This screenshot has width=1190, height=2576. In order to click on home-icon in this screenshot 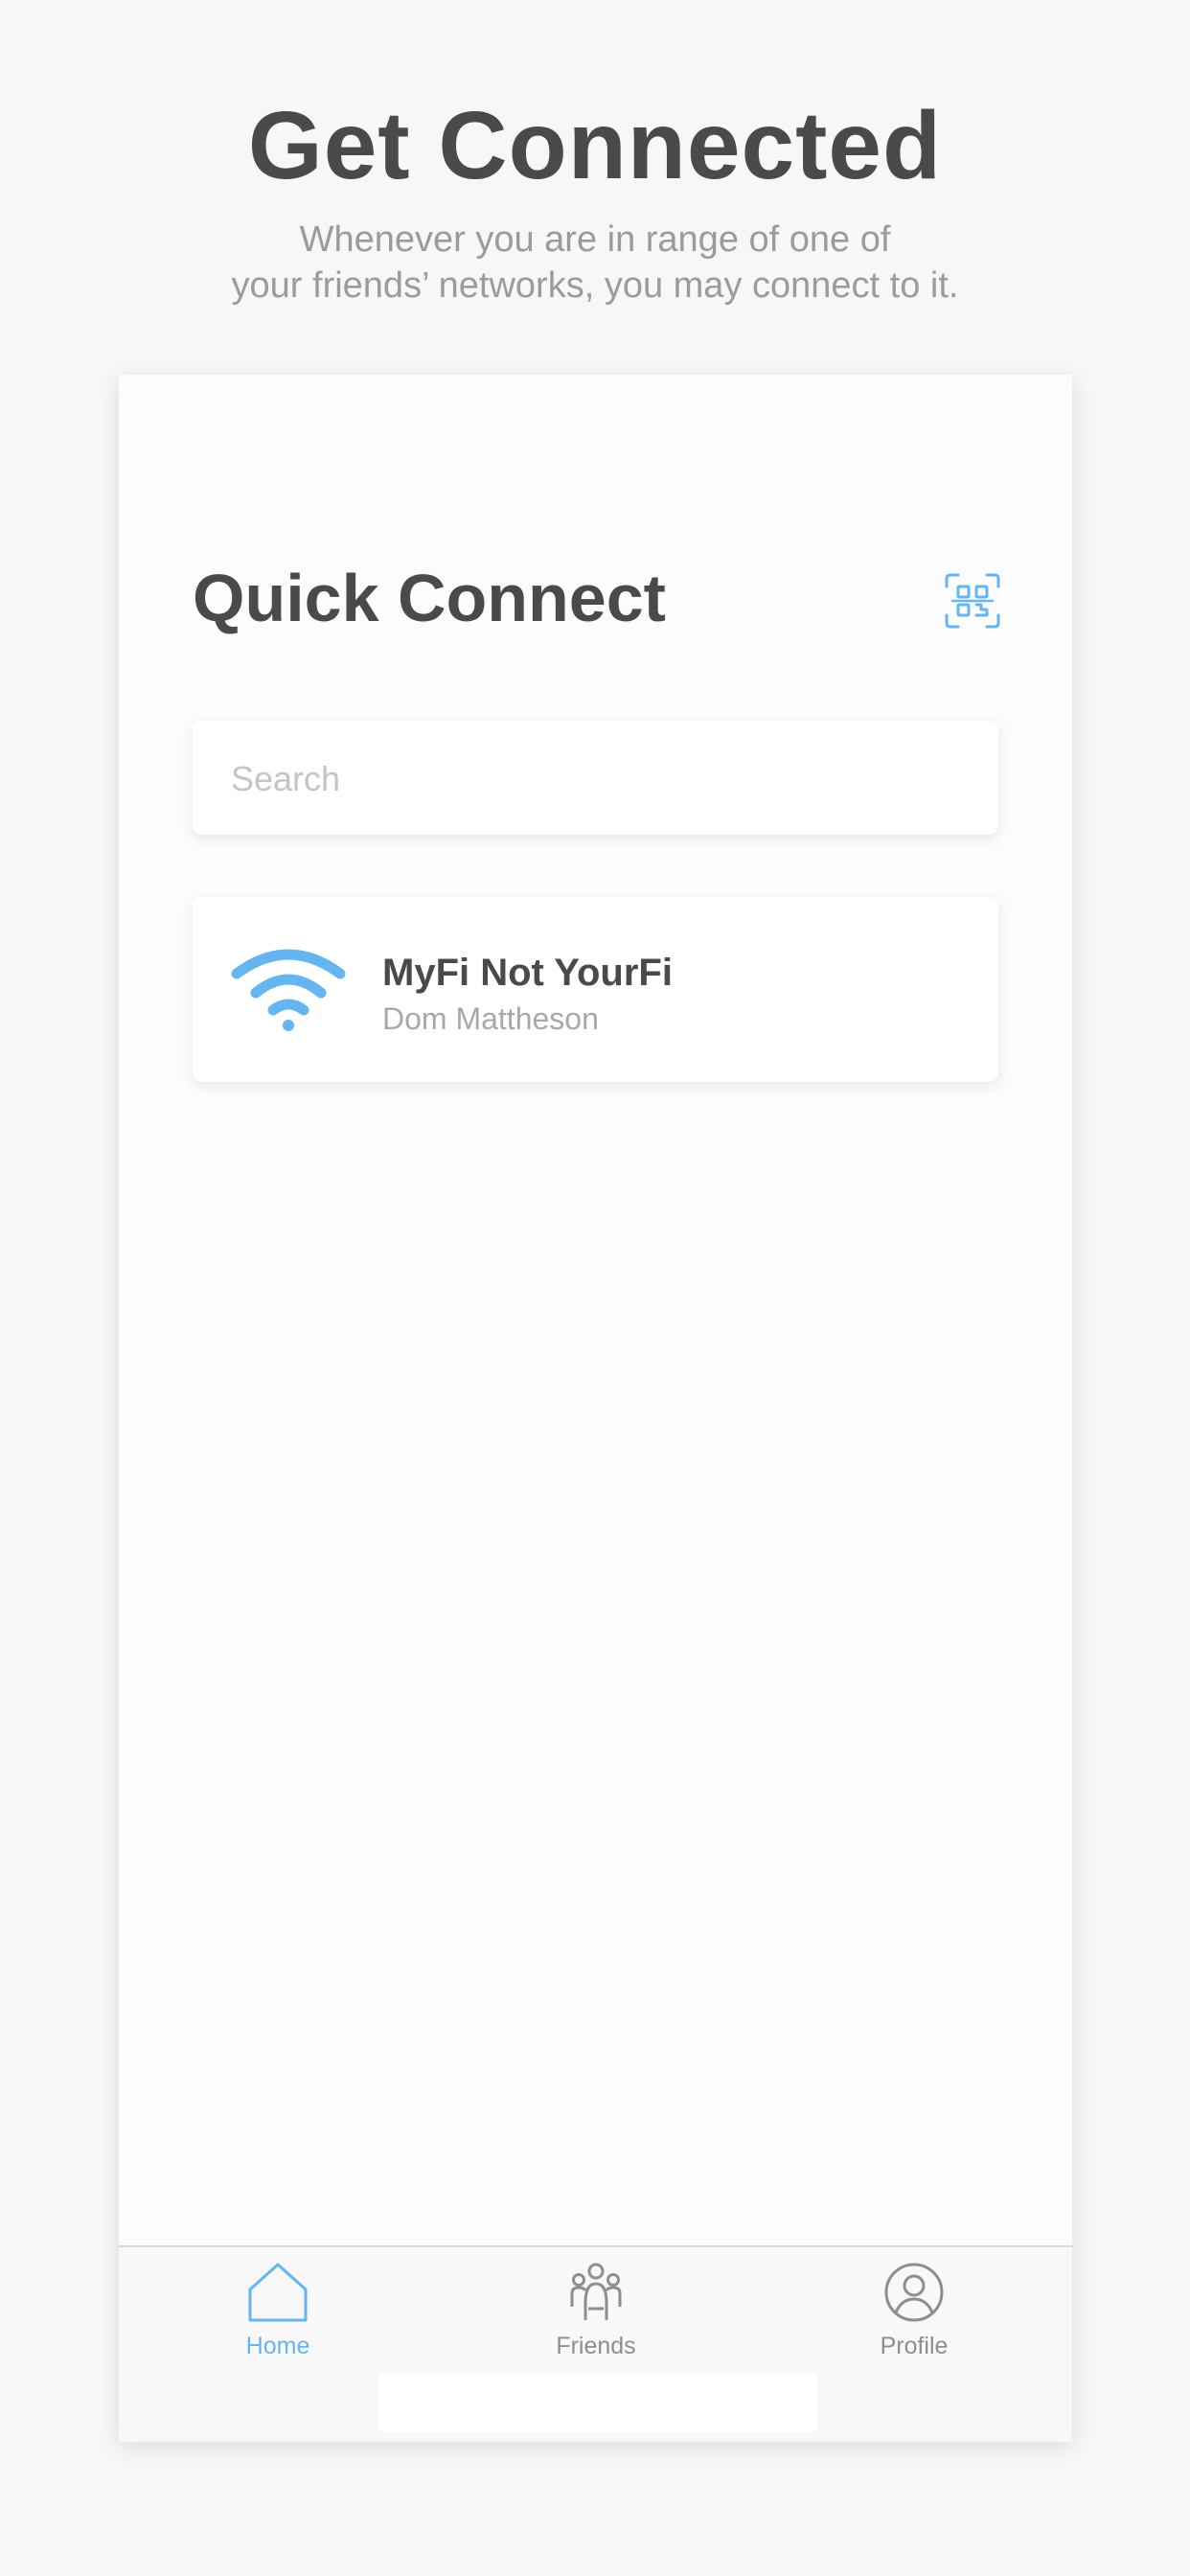, I will do `click(278, 2292)`.